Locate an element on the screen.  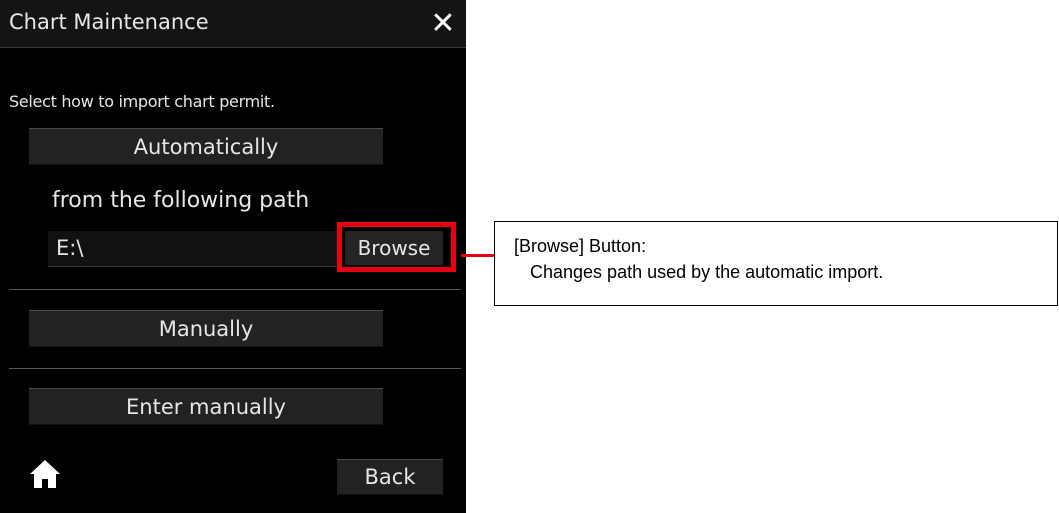
browse-highlight-box is located at coordinates (396, 247).